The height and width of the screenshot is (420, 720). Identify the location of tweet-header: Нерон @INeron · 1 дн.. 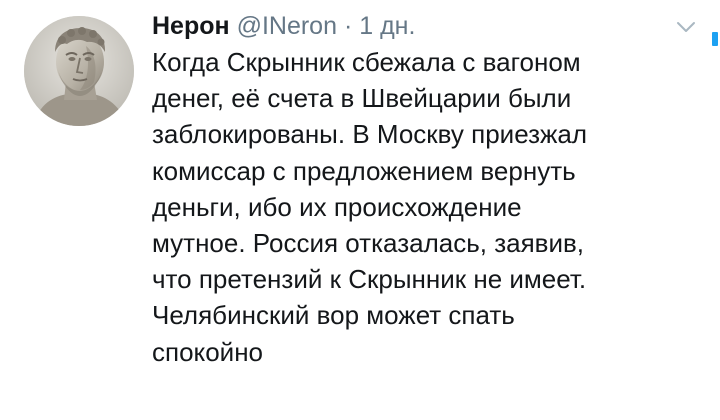
(283, 26).